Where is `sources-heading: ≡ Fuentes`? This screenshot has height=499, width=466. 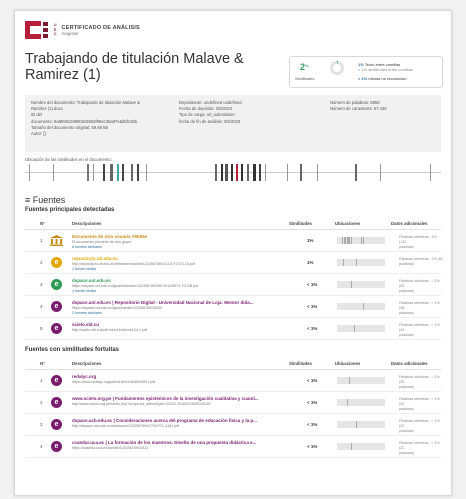
sources-heading: ≡ Fuentes is located at coordinates (45, 200).